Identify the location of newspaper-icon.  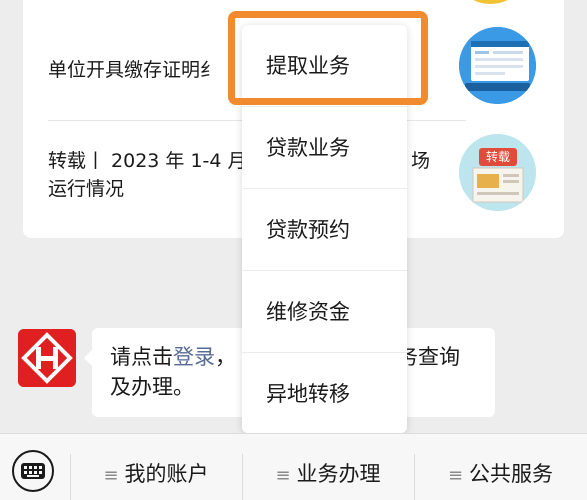
(497, 172).